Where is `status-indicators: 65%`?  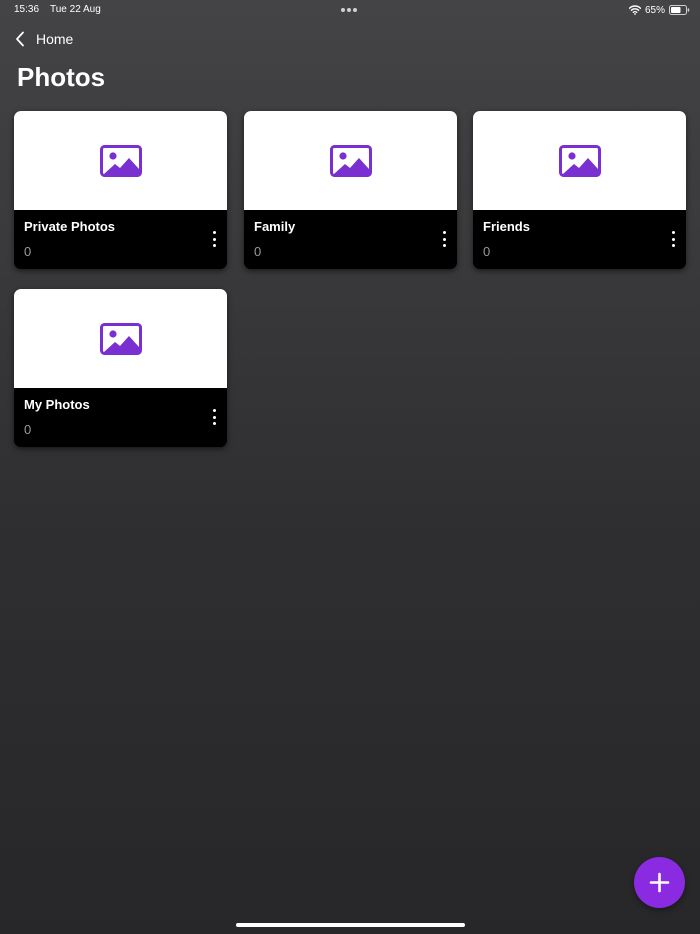
status-indicators: 65% is located at coordinates (659, 10).